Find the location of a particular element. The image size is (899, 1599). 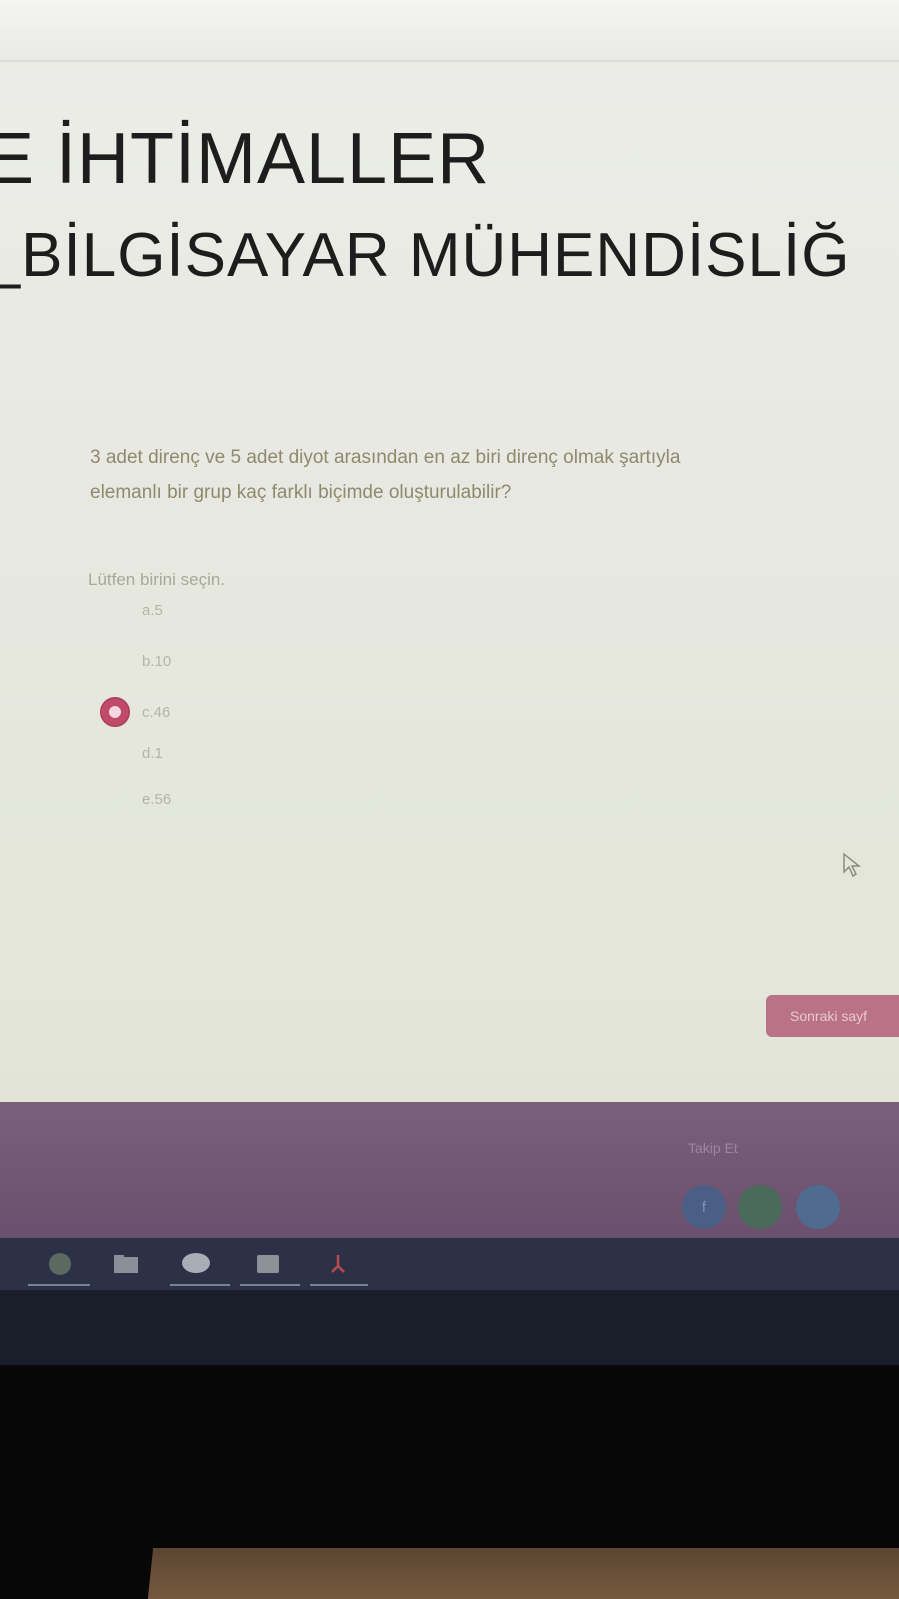

option-d: d.1 is located at coordinates (131, 753).